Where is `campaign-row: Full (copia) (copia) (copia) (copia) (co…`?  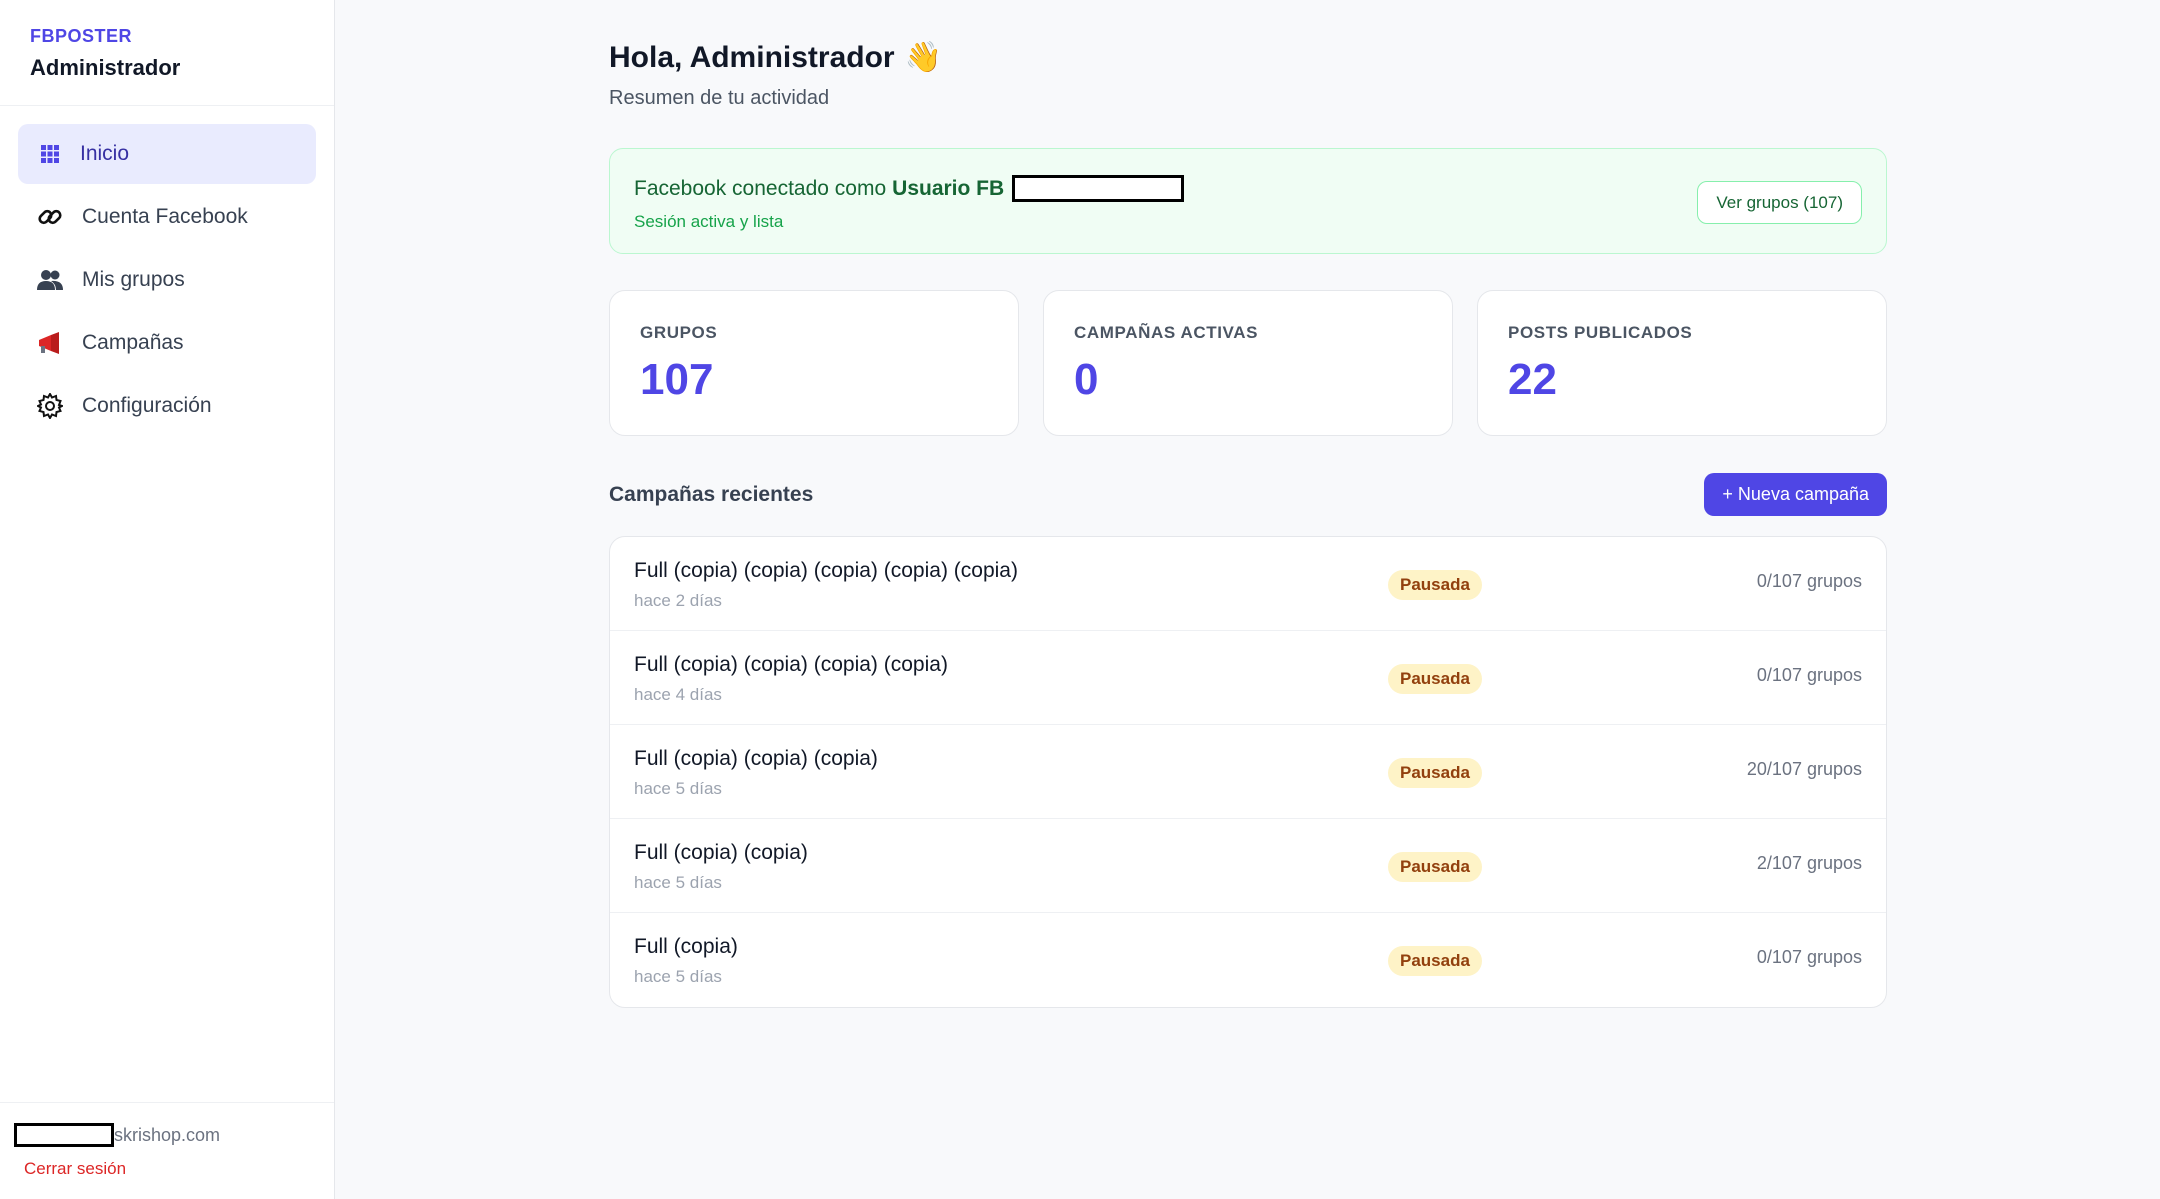
campaign-row: Full (copia) (copia) (copia) (copia) (co… is located at coordinates (1248, 584).